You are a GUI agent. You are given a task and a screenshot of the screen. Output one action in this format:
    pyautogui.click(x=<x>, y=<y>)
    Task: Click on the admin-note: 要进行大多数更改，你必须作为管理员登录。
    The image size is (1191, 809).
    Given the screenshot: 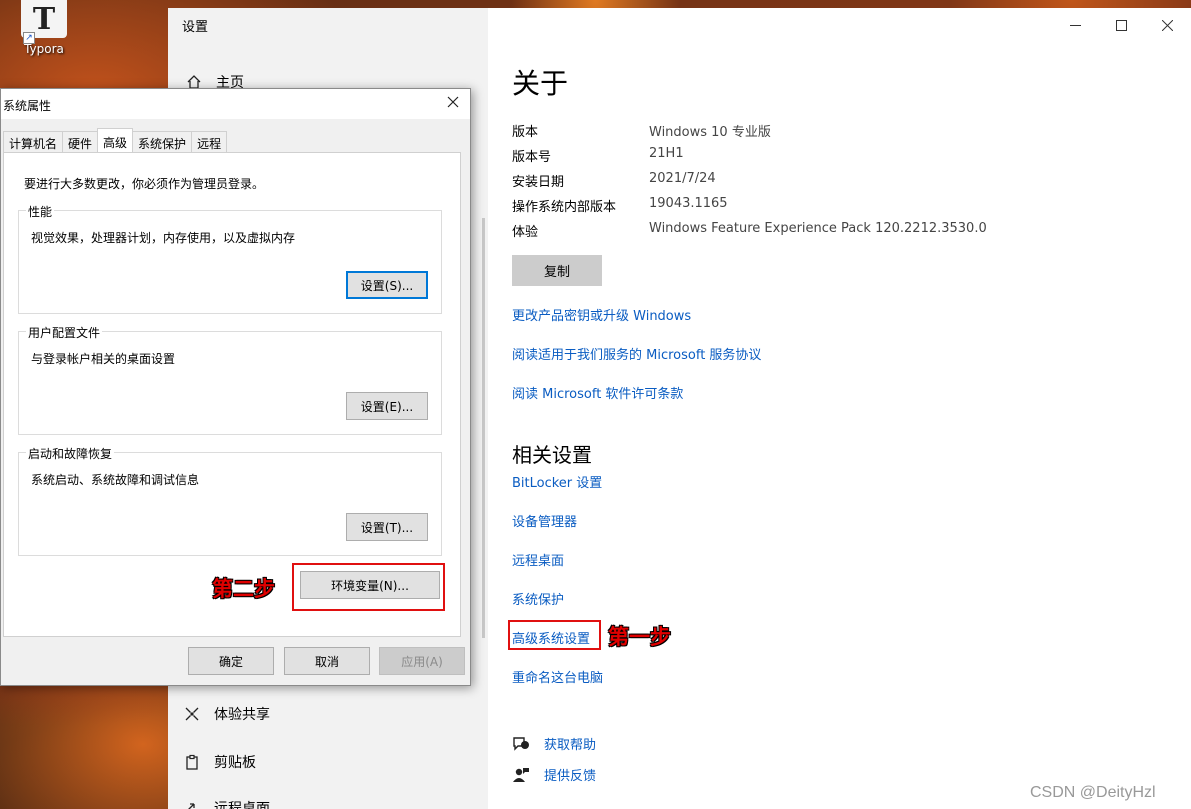 What is the action you would take?
    pyautogui.click(x=144, y=184)
    